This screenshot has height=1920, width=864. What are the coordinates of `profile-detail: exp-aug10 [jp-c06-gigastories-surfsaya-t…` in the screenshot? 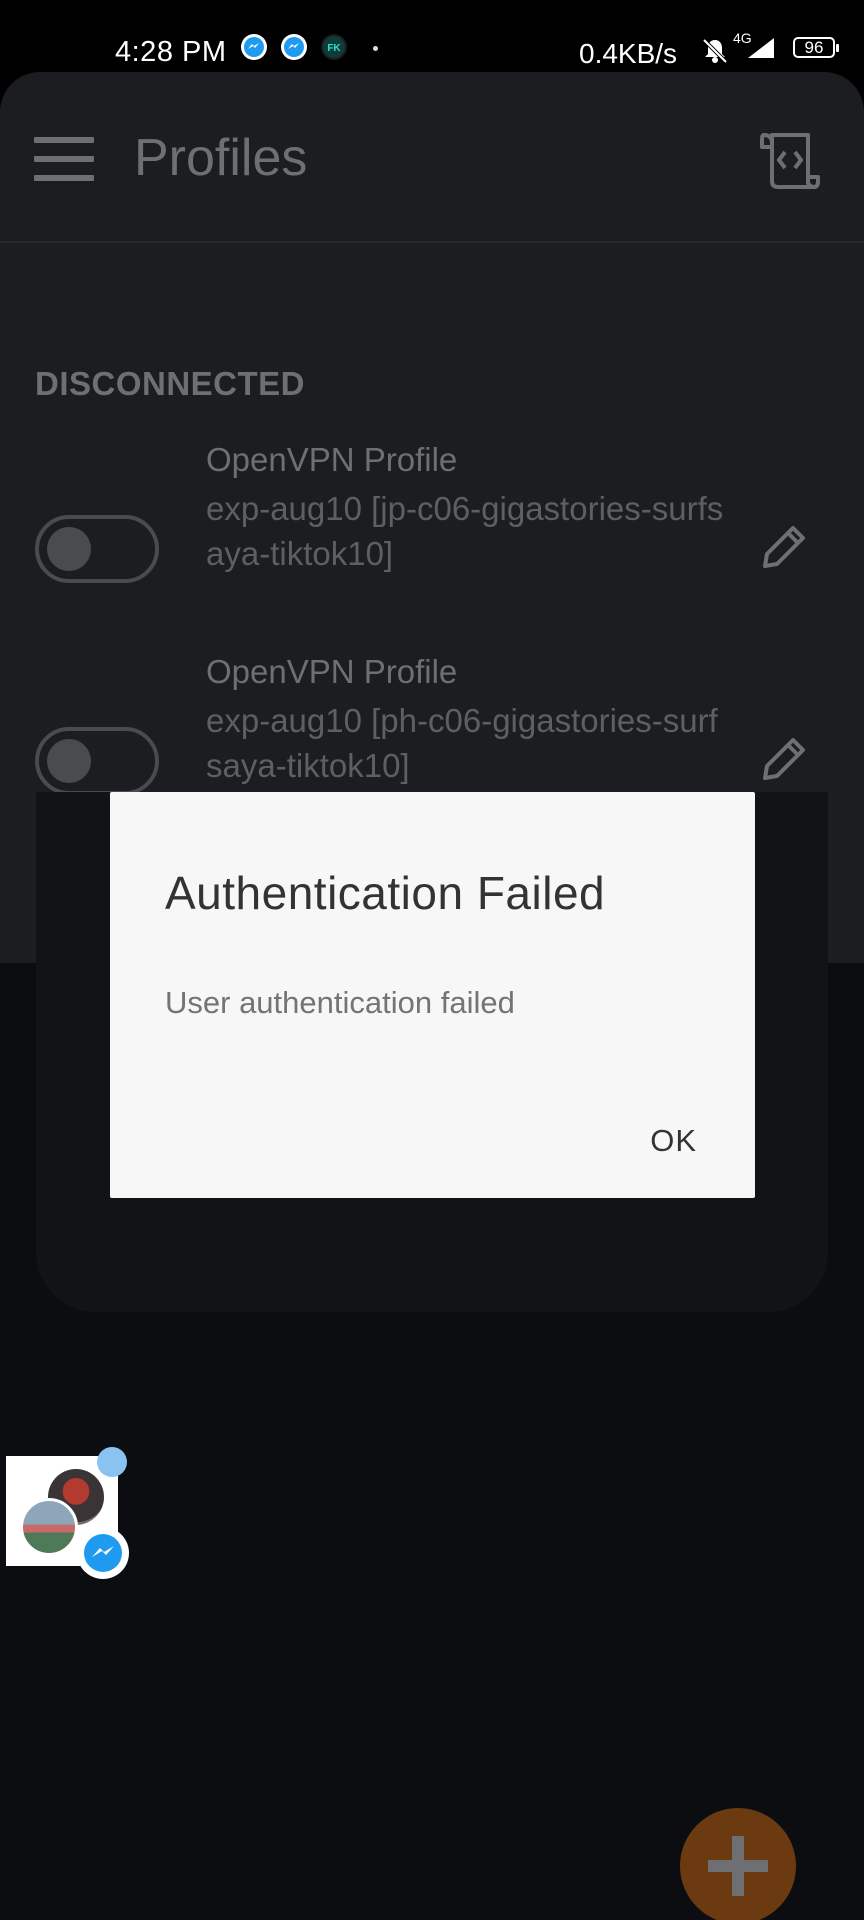 It's located at (465, 531).